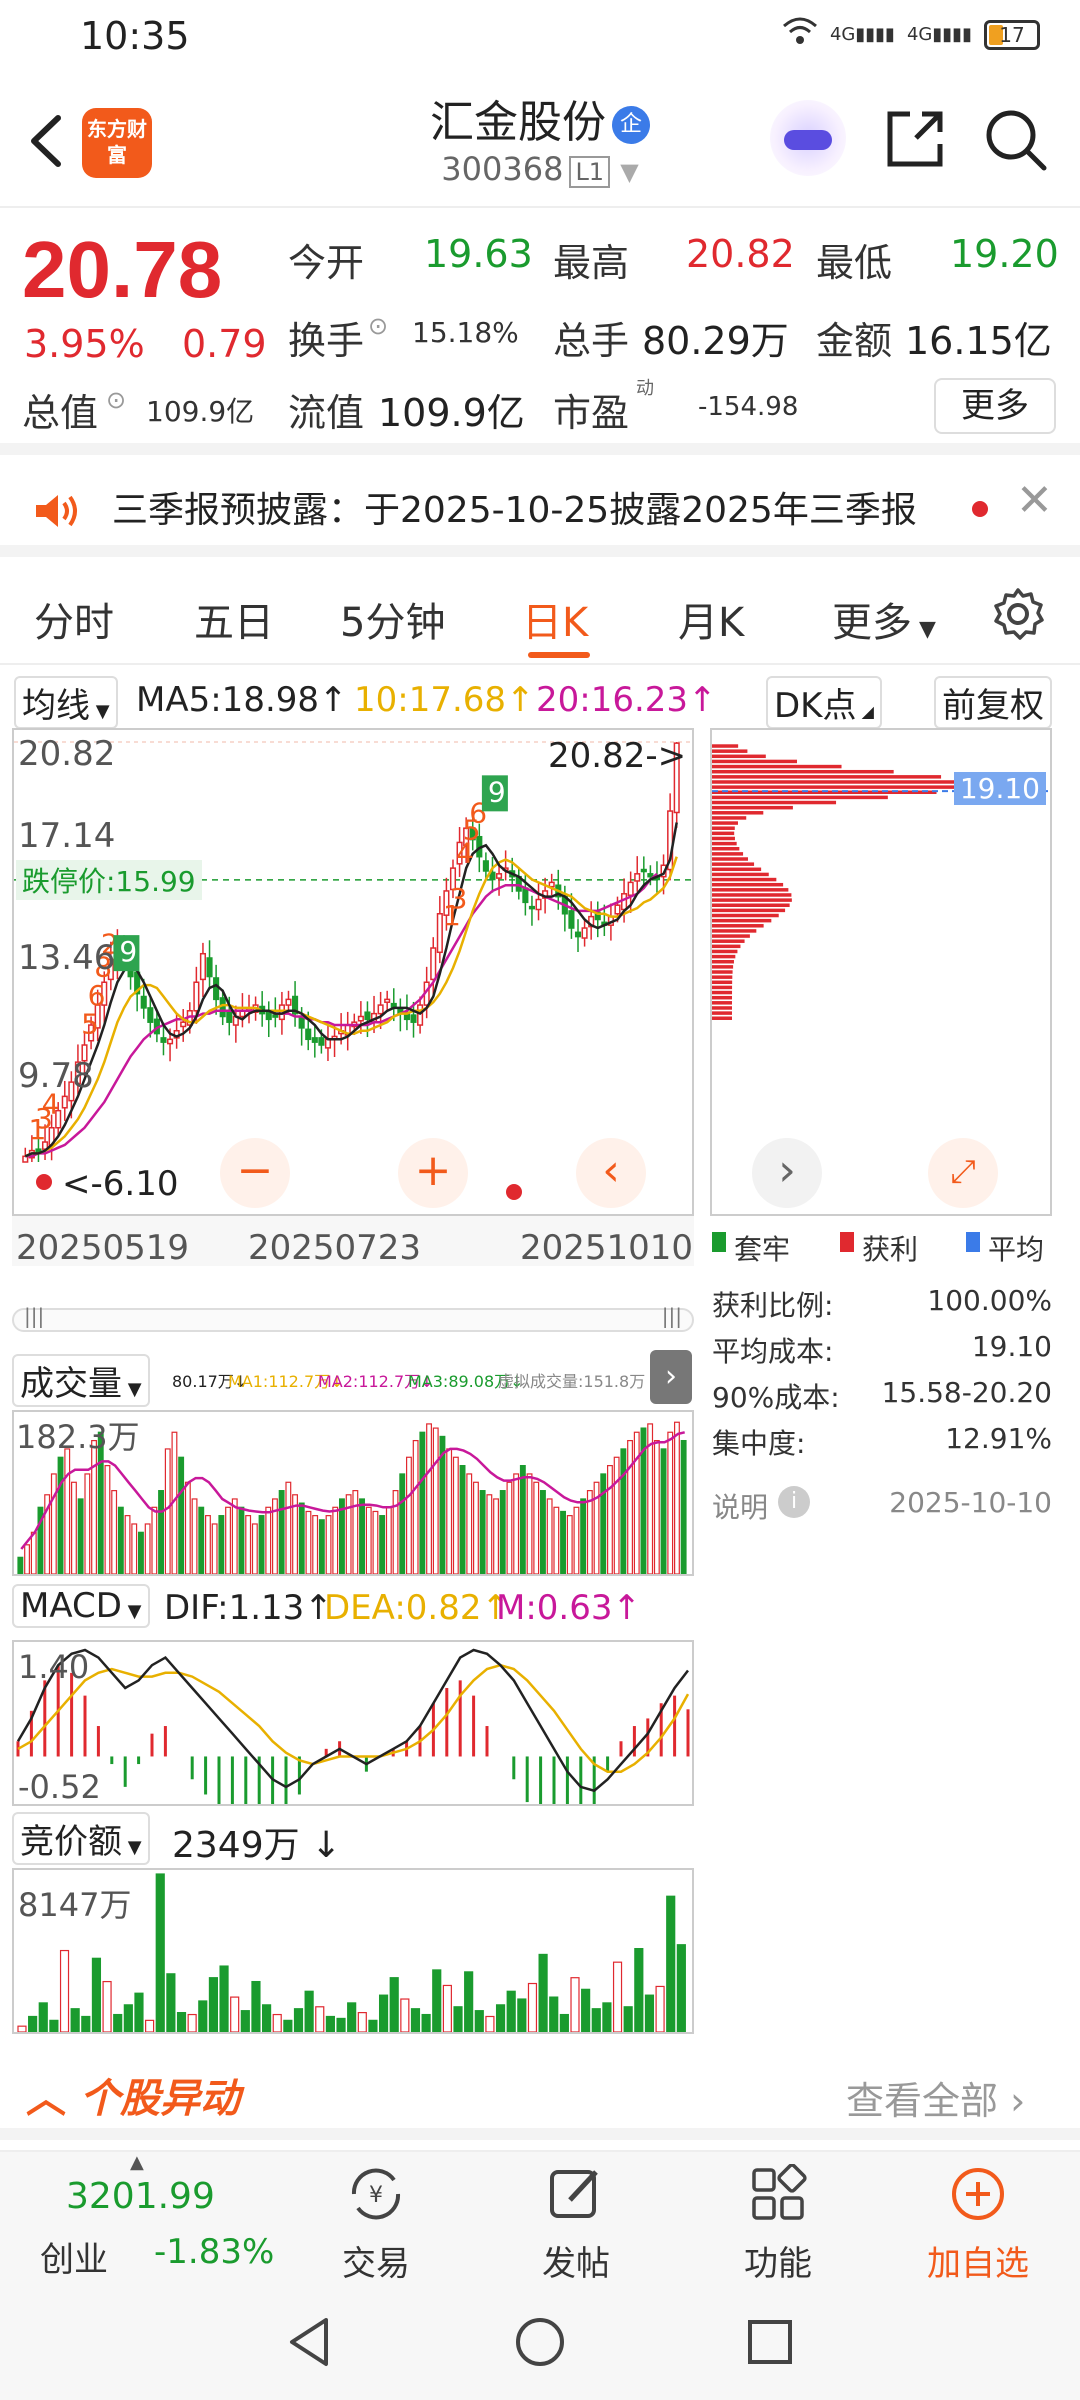 The image size is (1080, 2400). Describe the element at coordinates (540, 512) in the screenshot. I see `notice-bar: 三季报预披露：于2025-10-25披露2025年三季报 ✕` at that location.